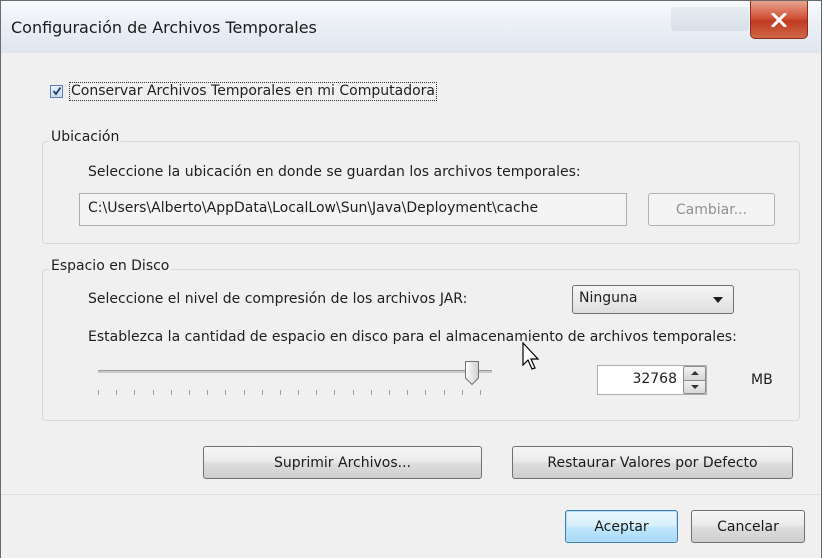 The width and height of the screenshot is (822, 558). I want to click on location-legend: Ubicación, so click(85, 137).